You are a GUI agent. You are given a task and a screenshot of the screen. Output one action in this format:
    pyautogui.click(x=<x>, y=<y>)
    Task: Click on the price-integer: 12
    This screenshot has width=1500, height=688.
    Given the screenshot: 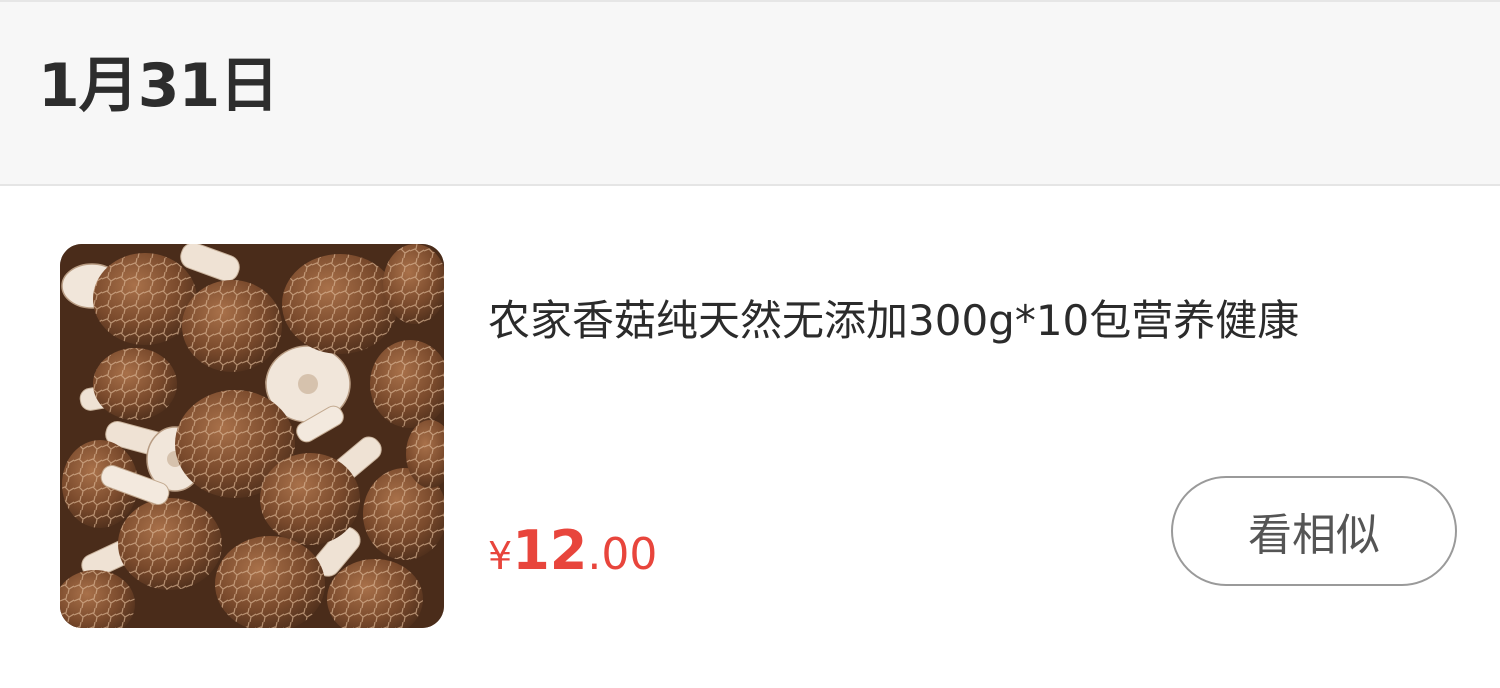 What is the action you would take?
    pyautogui.click(x=550, y=550)
    